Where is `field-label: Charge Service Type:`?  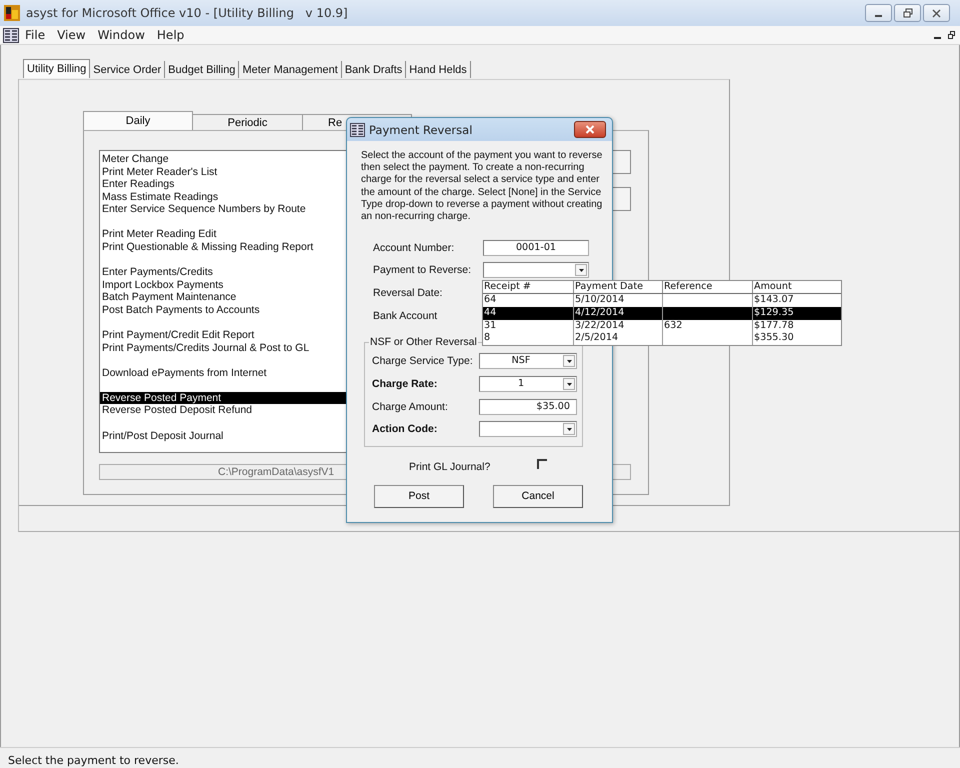
field-label: Charge Service Type: is located at coordinates (423, 361).